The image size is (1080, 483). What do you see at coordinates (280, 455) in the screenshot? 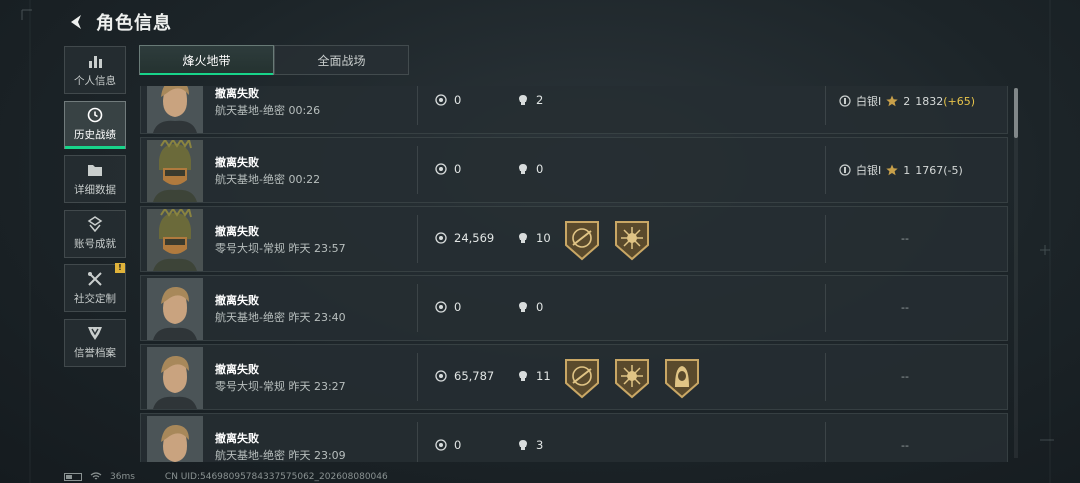
I see `map-and-time: 航天基地-绝密 昨天 23:09` at bounding box center [280, 455].